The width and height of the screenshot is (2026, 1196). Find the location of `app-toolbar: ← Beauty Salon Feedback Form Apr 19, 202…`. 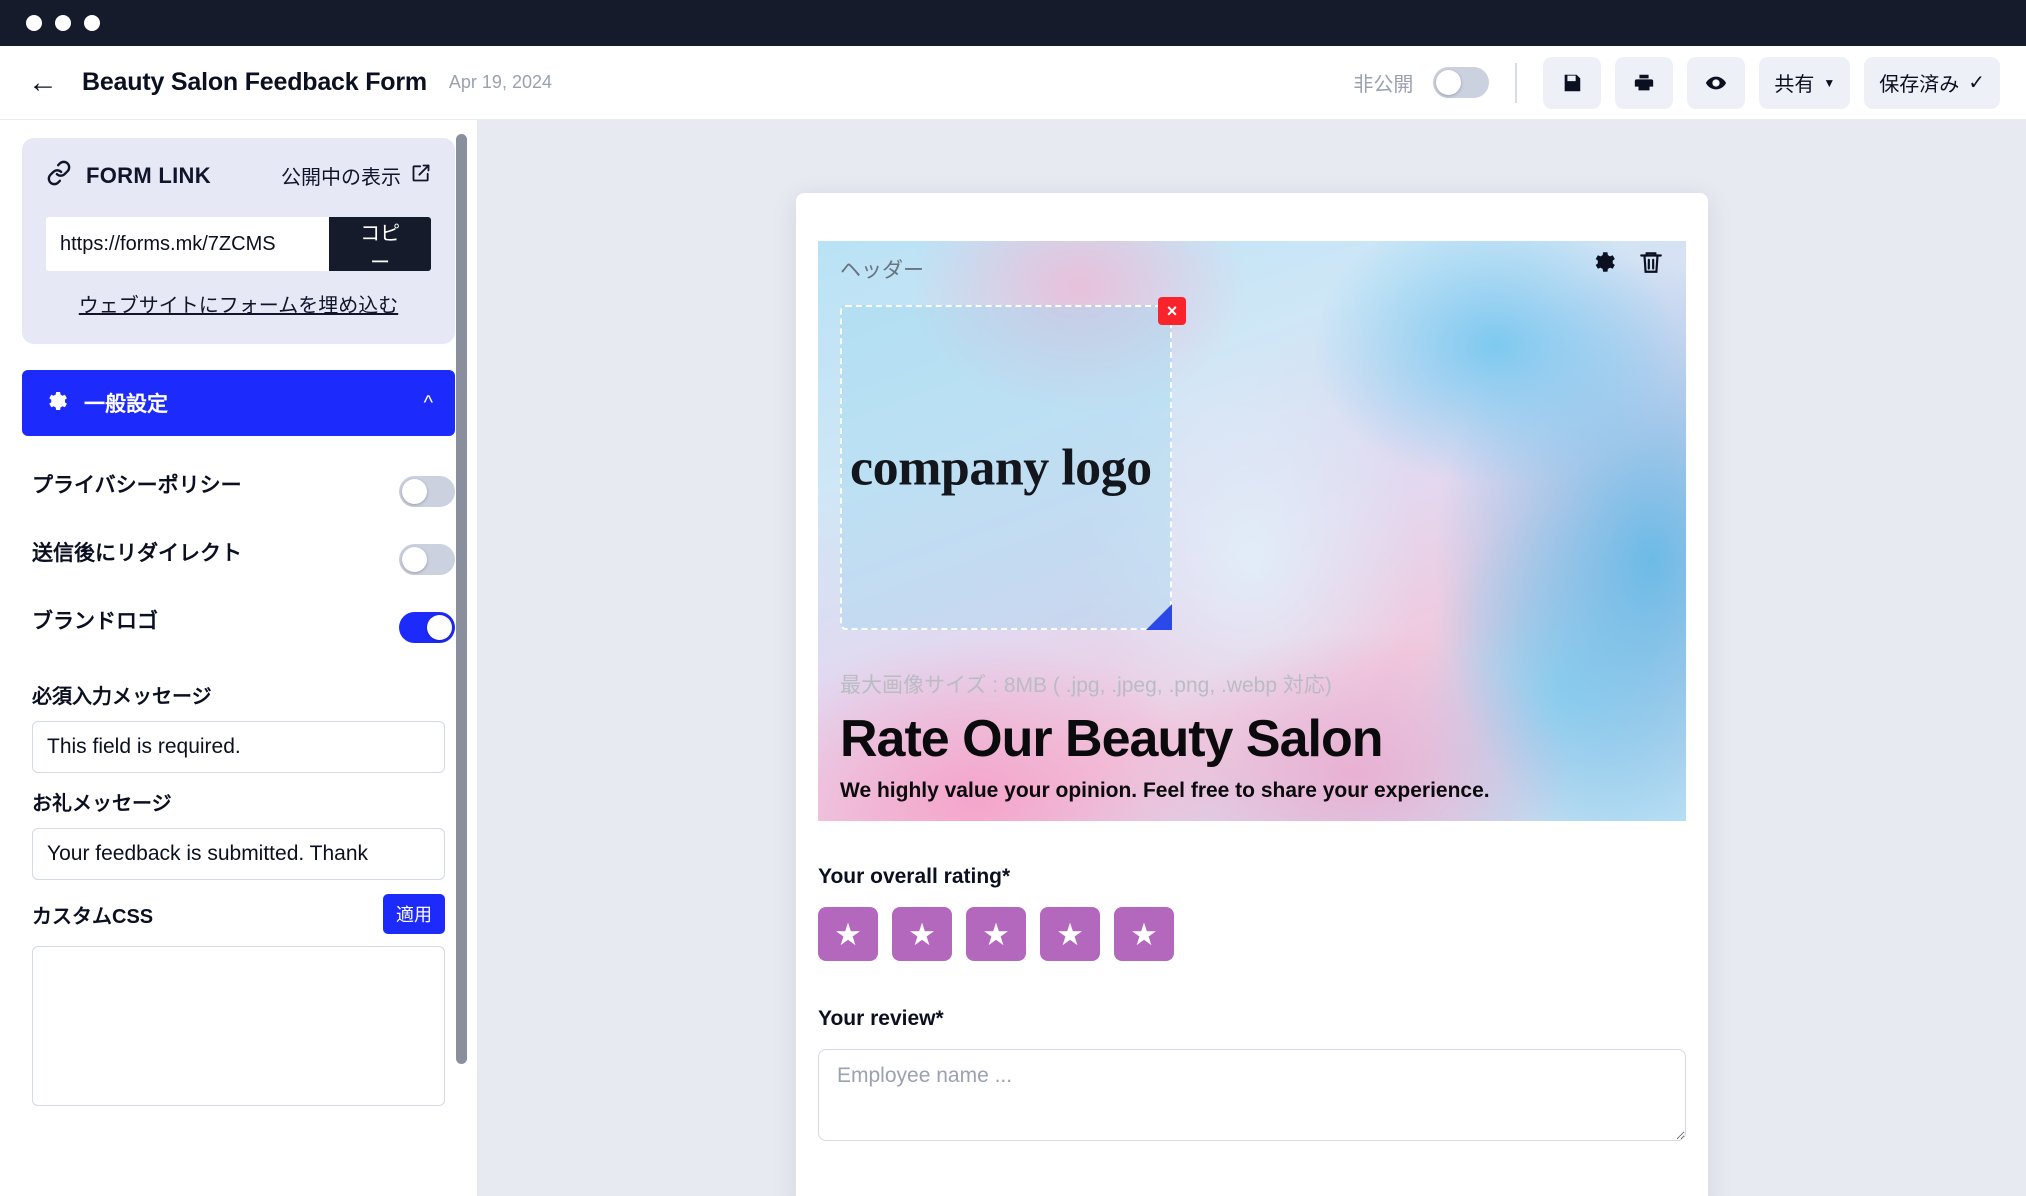

app-toolbar: ← Beauty Salon Feedback Form Apr 19, 202… is located at coordinates (1013, 83).